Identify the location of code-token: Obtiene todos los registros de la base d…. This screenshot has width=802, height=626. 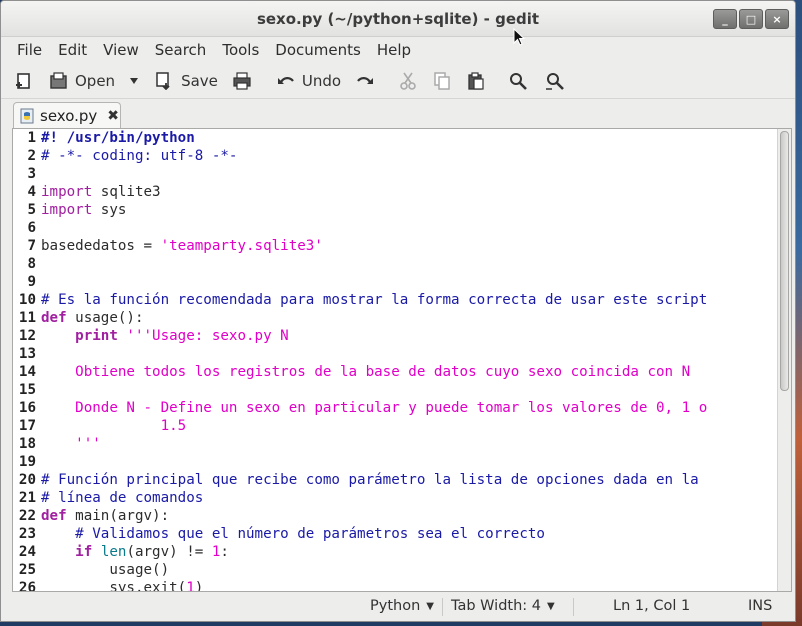
(366, 372).